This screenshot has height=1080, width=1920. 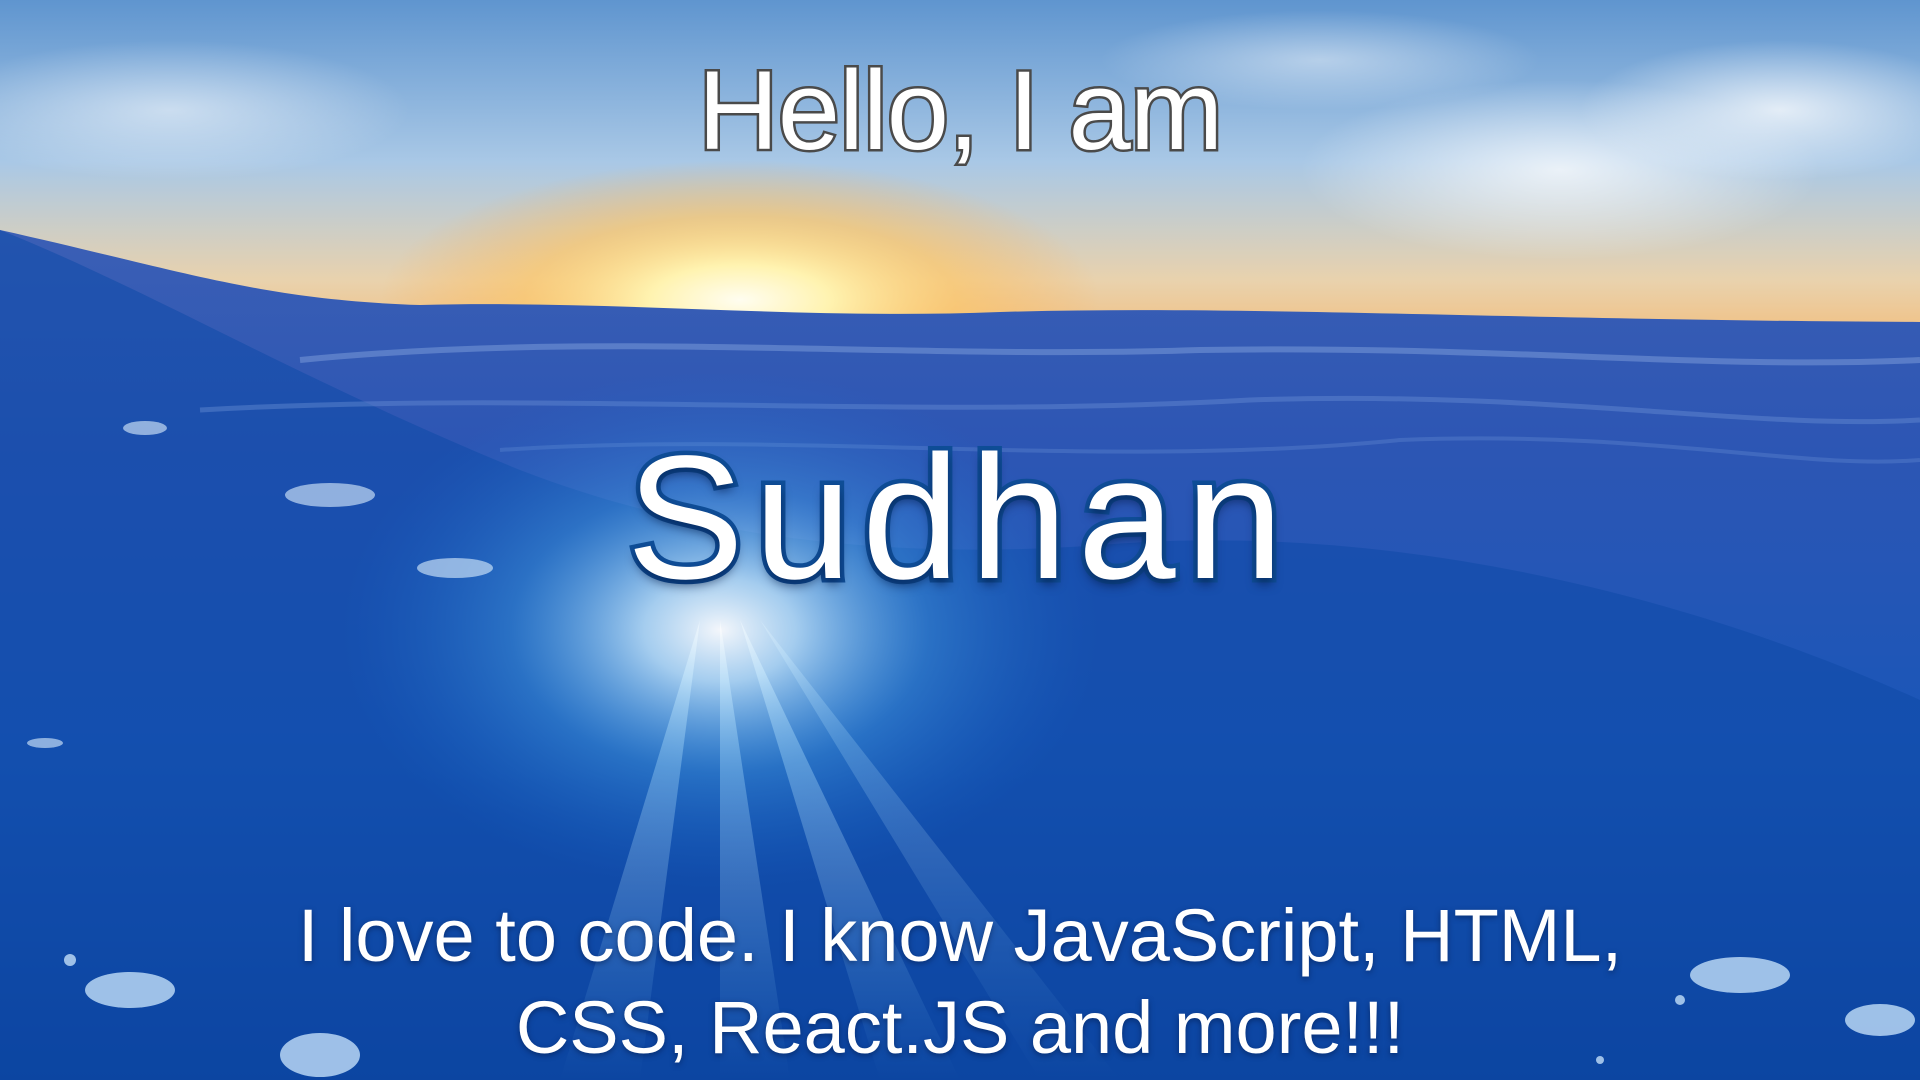 What do you see at coordinates (960, 935) in the screenshot?
I see `tagline-line-1: I love to code. I know JavaScript, HTML,` at bounding box center [960, 935].